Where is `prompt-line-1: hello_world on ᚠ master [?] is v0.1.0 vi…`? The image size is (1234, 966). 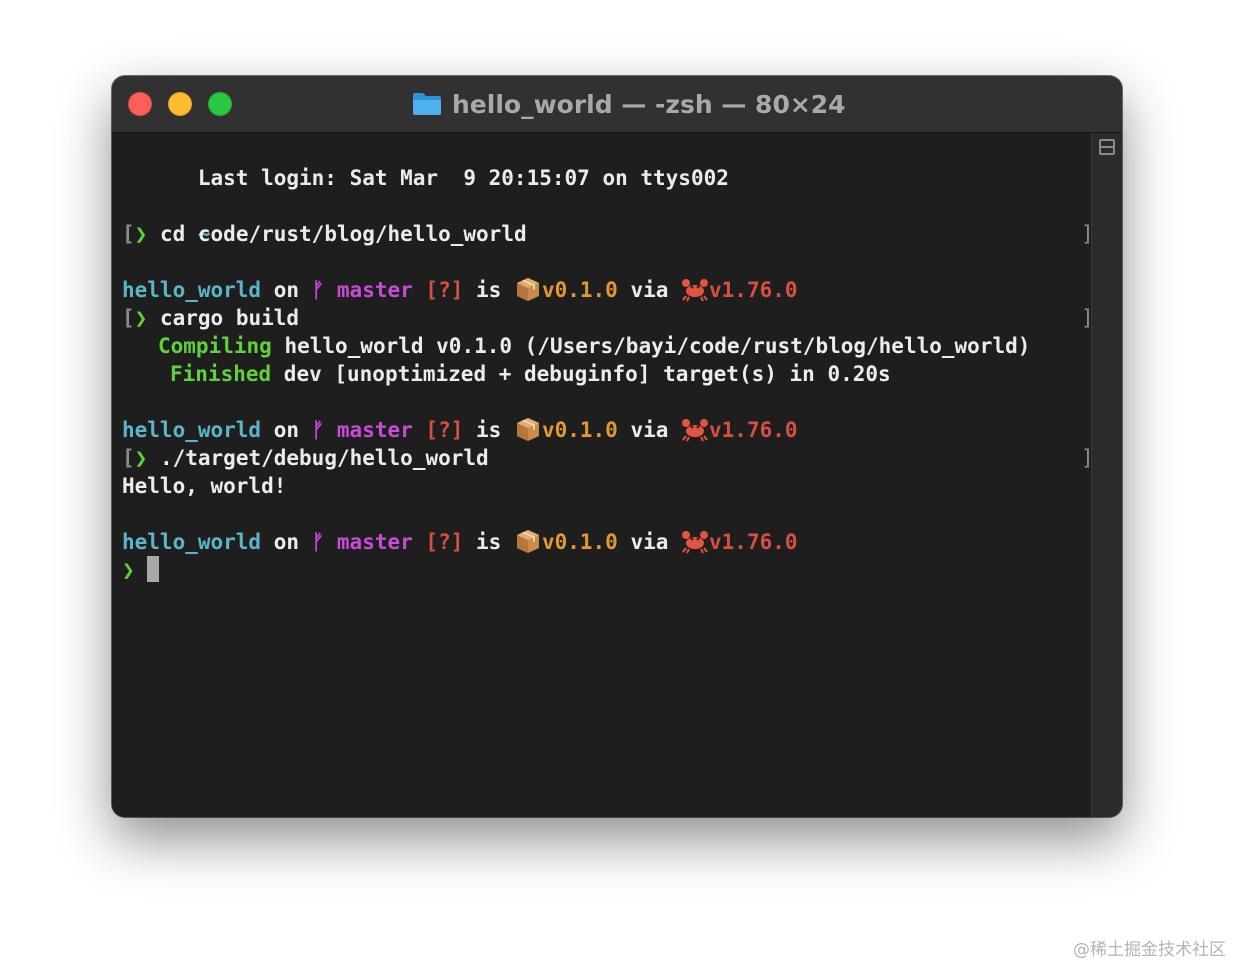 prompt-line-1: hello_world on ᚠ master [?] is v0.1.0 vi… is located at coordinates (460, 290).